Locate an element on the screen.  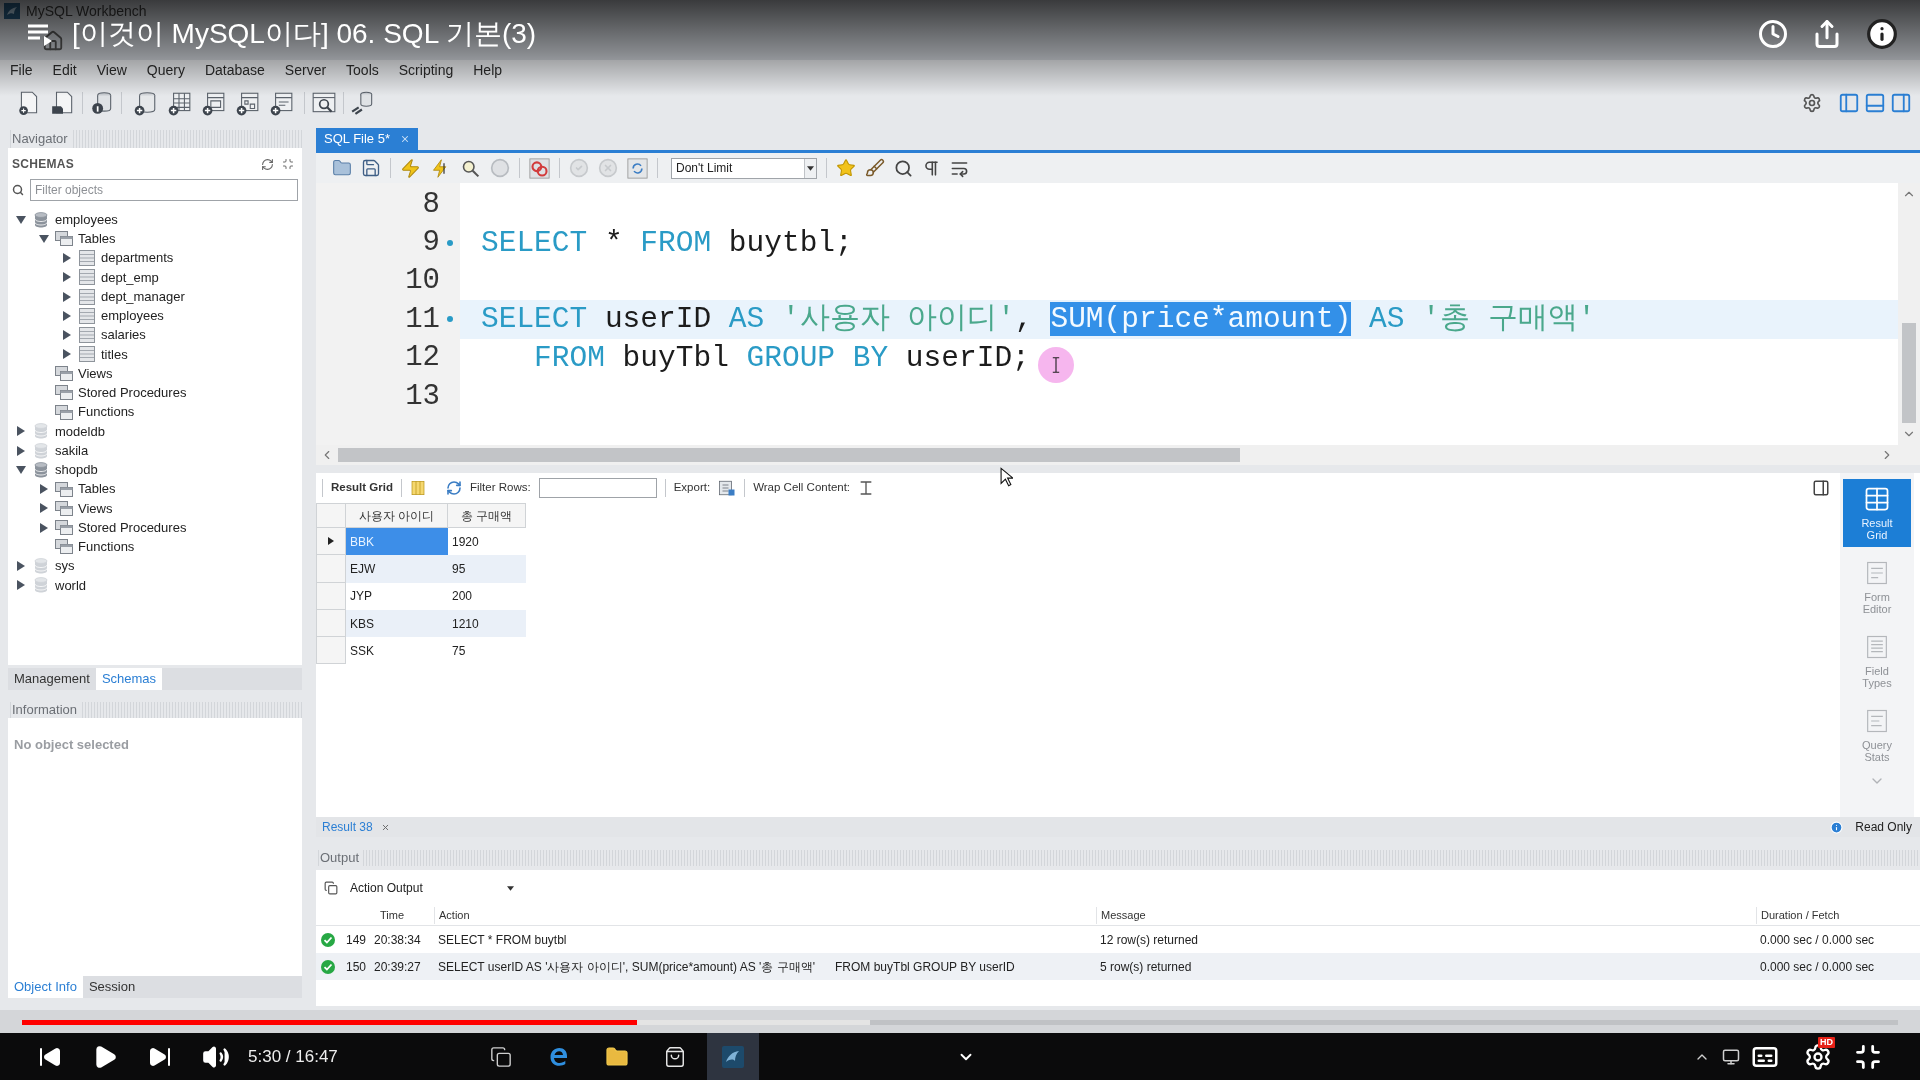
tree-item-label: sakila is located at coordinates (72, 450).